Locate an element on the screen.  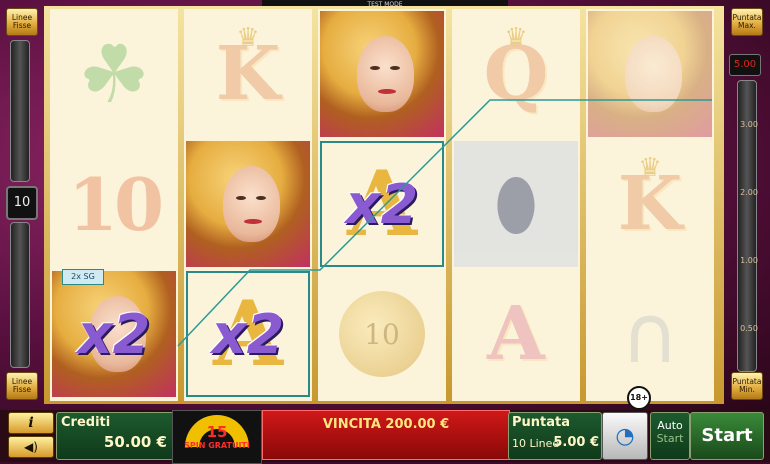
start-button: Start is located at coordinates (727, 436).